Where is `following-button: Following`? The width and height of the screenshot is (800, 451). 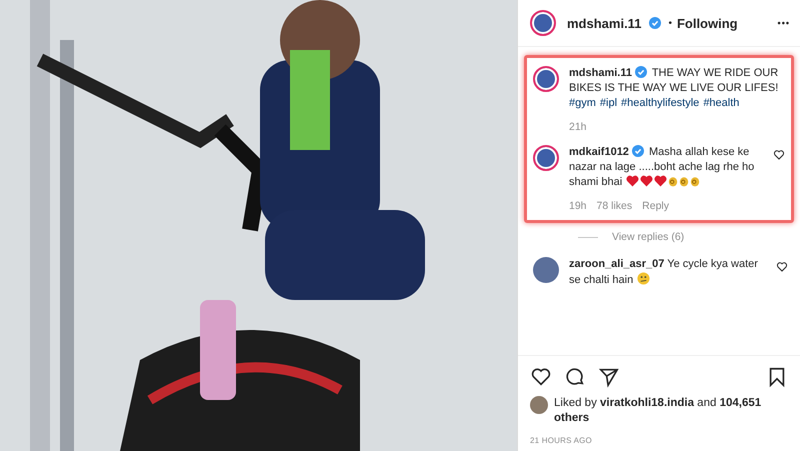 following-button: Following is located at coordinates (707, 23).